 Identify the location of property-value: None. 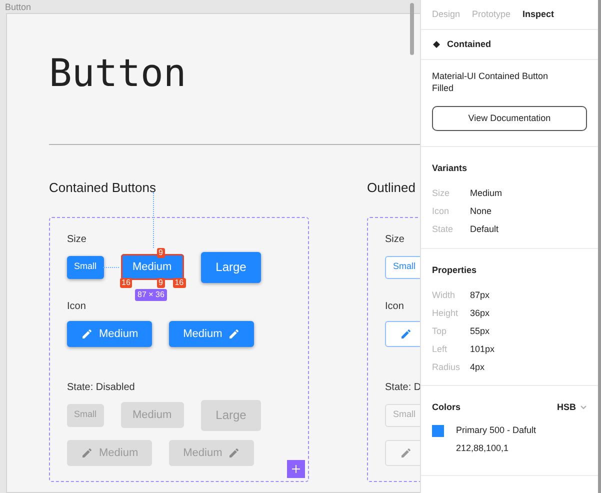
(481, 211).